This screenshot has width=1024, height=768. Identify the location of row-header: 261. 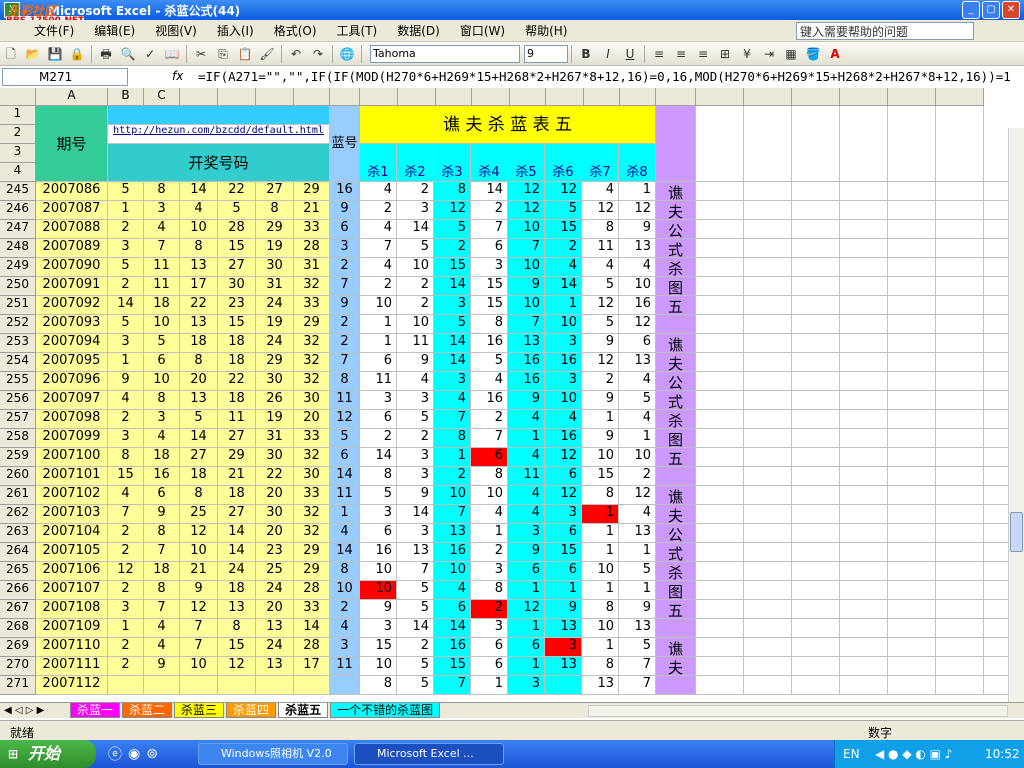
(18, 495).